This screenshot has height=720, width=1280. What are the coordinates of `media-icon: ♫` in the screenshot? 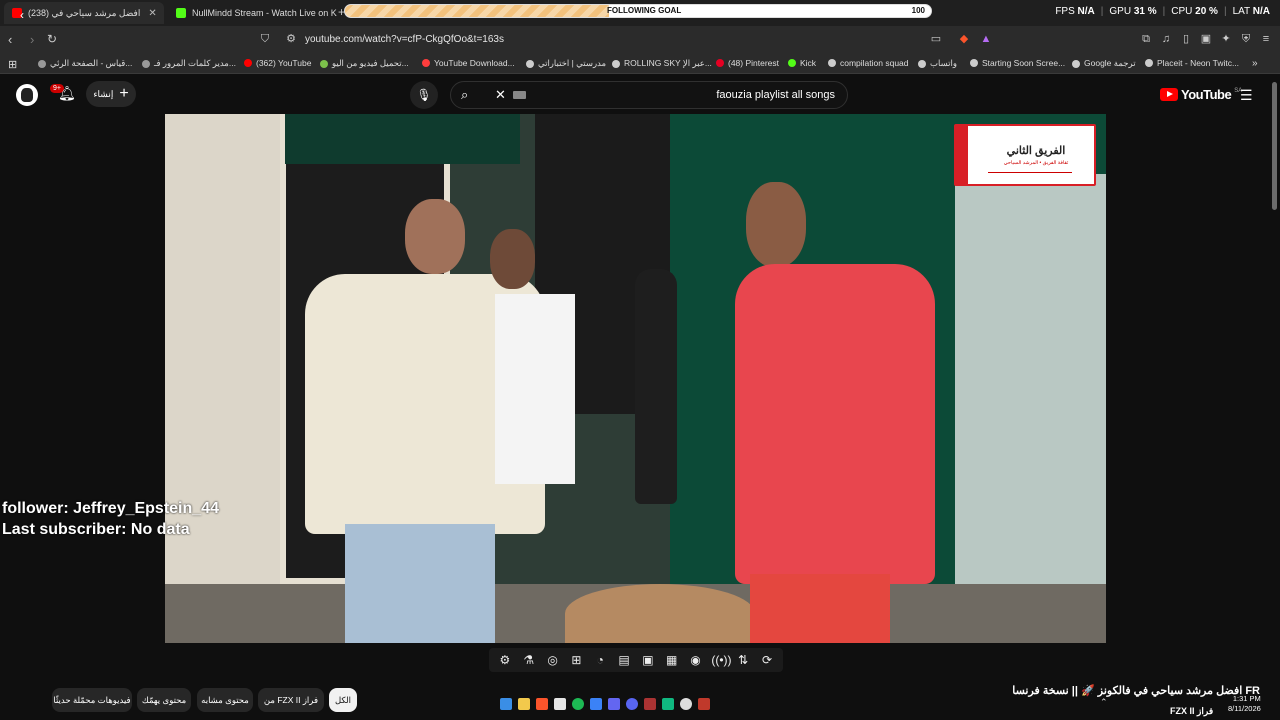 It's located at (1166, 39).